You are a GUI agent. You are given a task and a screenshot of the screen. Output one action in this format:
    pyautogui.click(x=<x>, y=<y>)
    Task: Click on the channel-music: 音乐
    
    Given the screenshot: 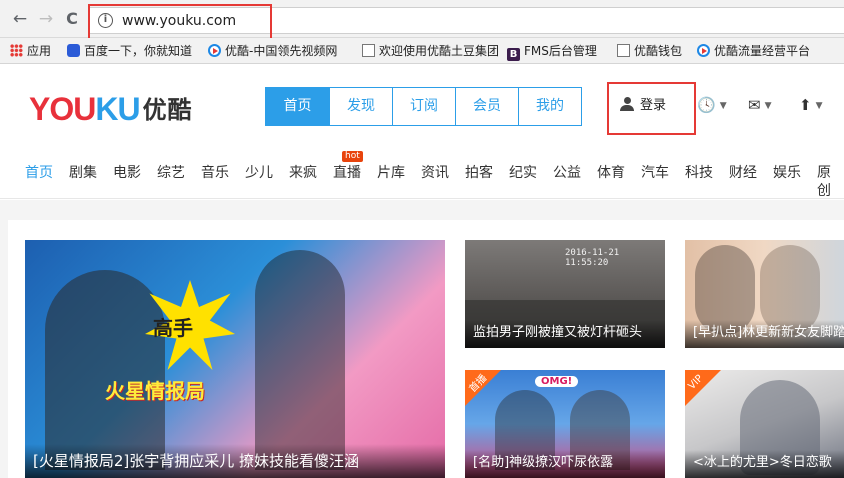 What is the action you would take?
    pyautogui.click(x=215, y=173)
    